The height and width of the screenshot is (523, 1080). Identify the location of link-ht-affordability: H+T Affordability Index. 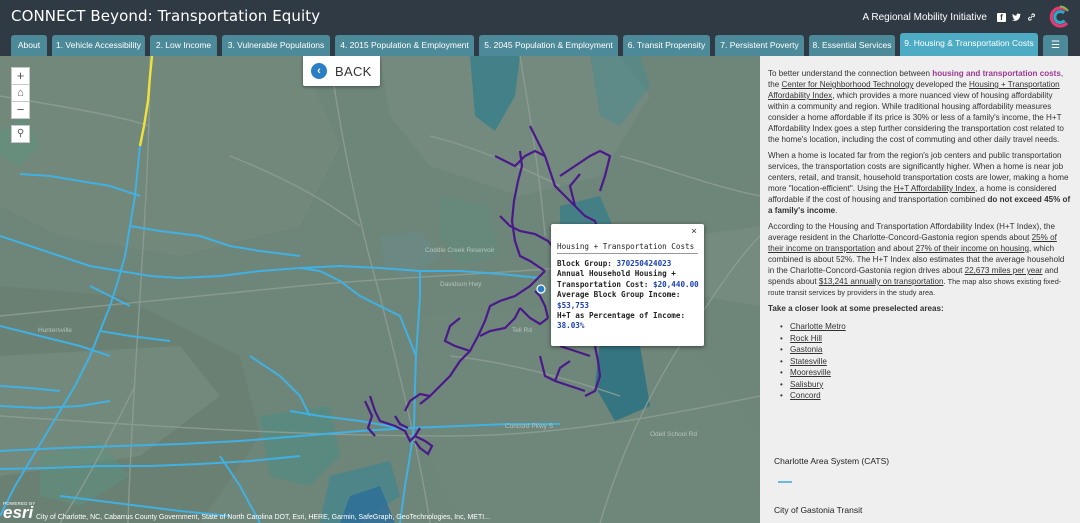
(934, 188).